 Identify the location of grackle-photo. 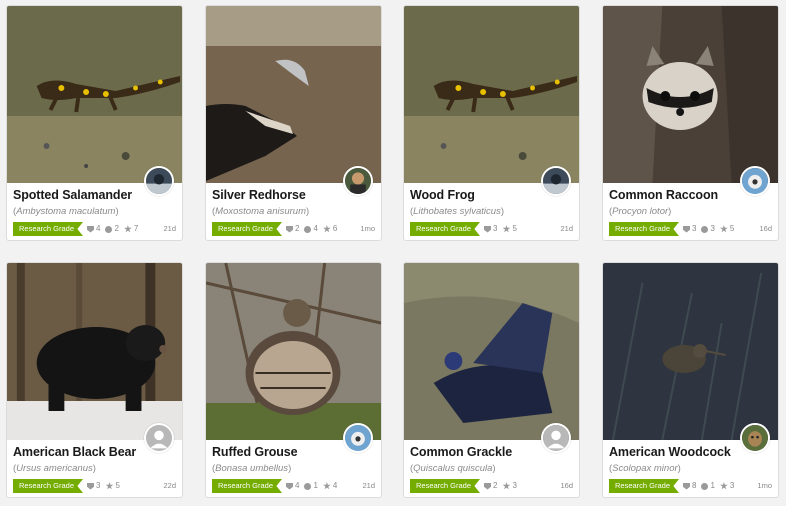
(491, 351).